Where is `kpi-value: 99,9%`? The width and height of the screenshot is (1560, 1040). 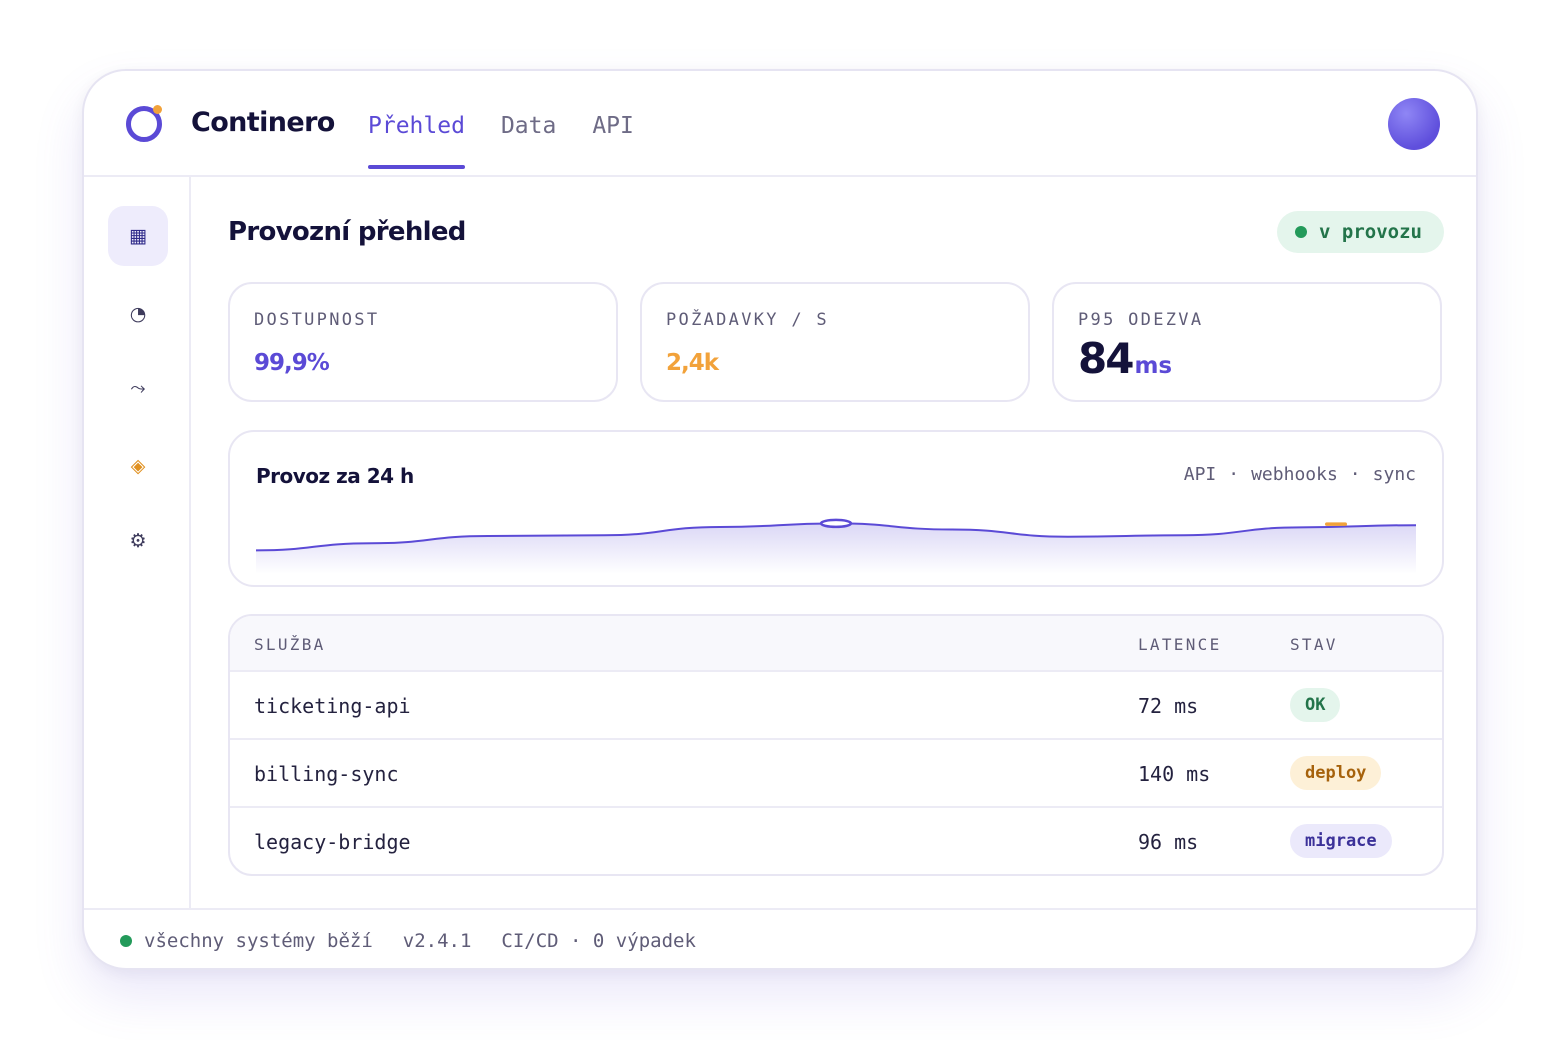 kpi-value: 99,9% is located at coordinates (292, 363).